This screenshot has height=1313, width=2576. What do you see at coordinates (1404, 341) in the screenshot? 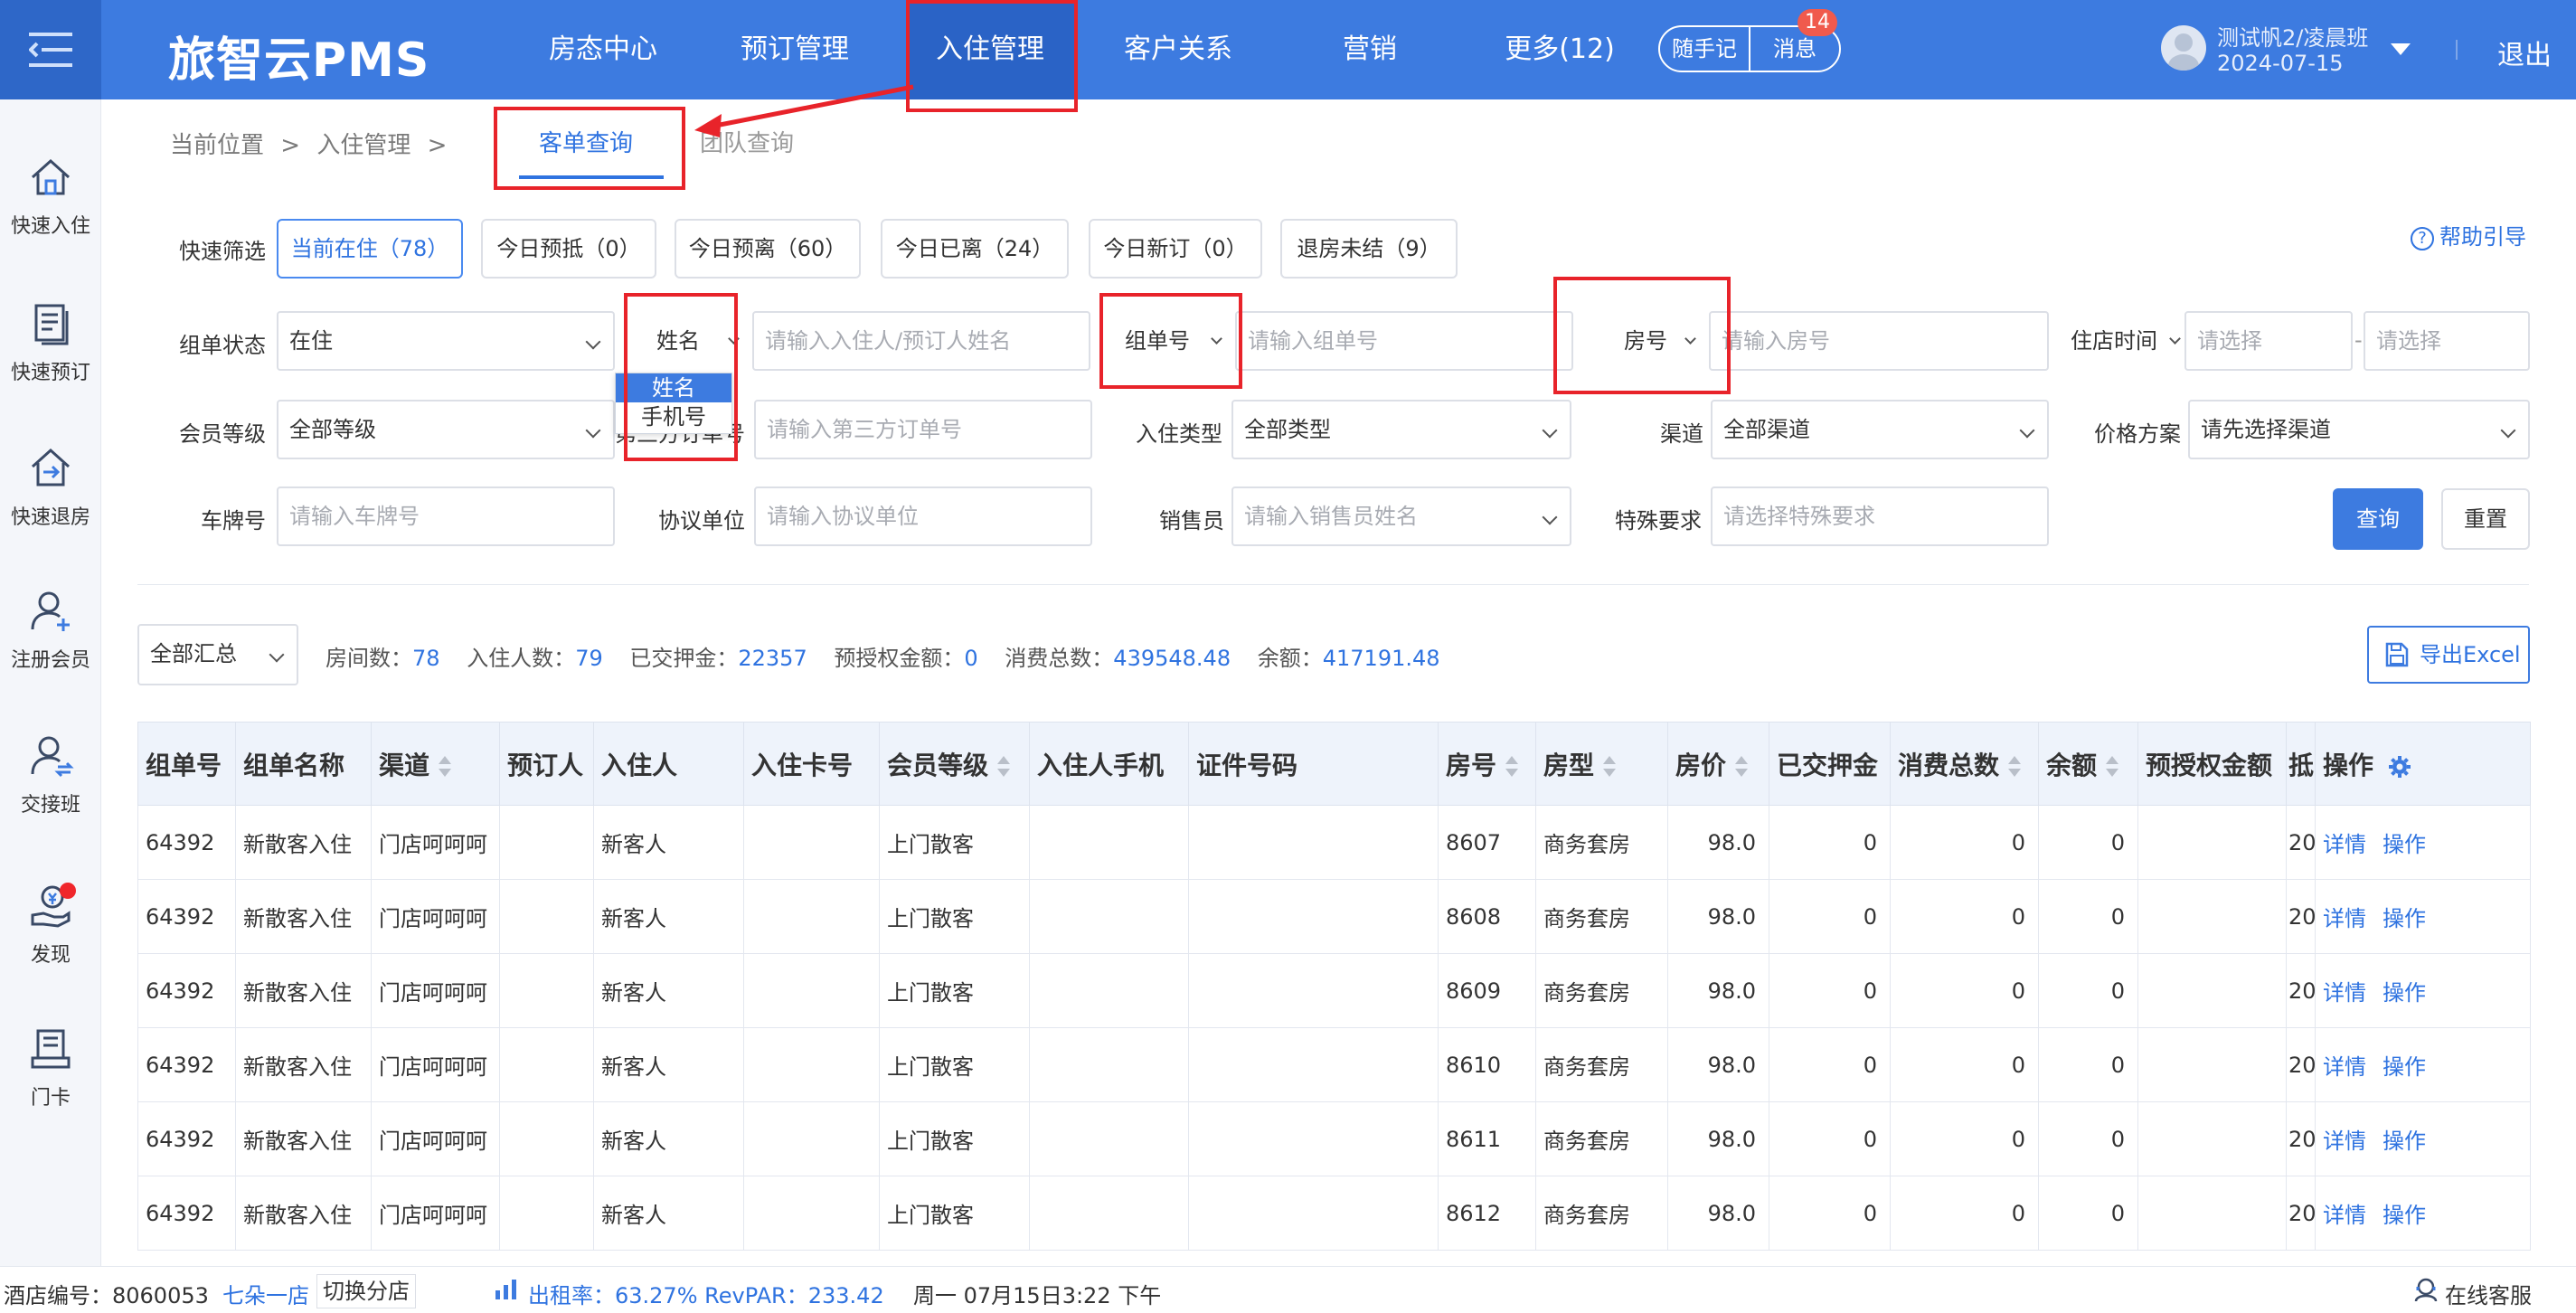
I see `group-no-input: 请输入组单号` at bounding box center [1404, 341].